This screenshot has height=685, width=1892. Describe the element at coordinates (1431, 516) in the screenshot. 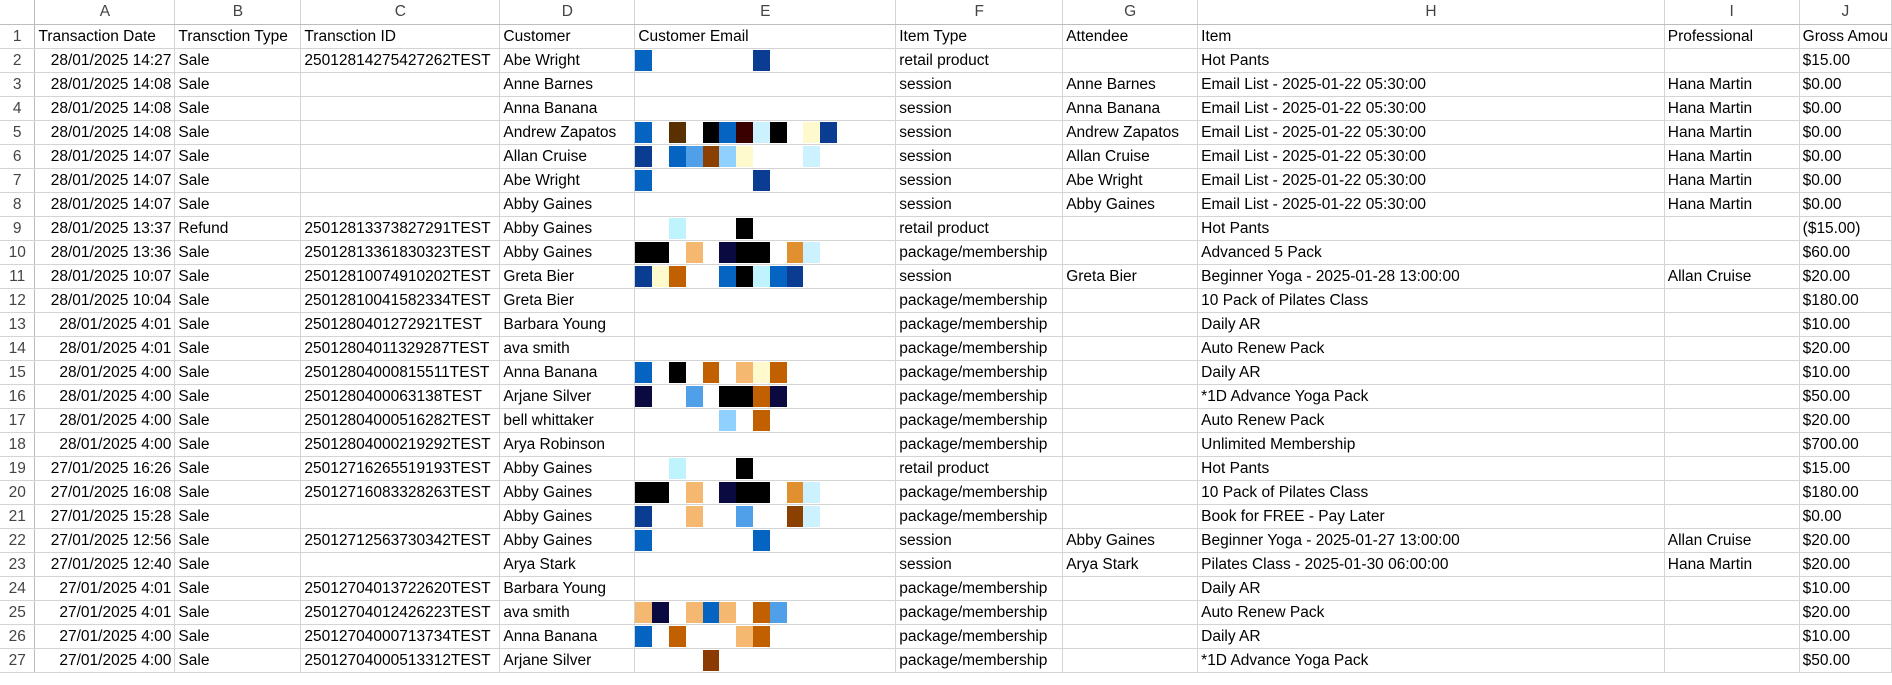

I see `cell-item: Book for FREE - Pay Later` at that location.